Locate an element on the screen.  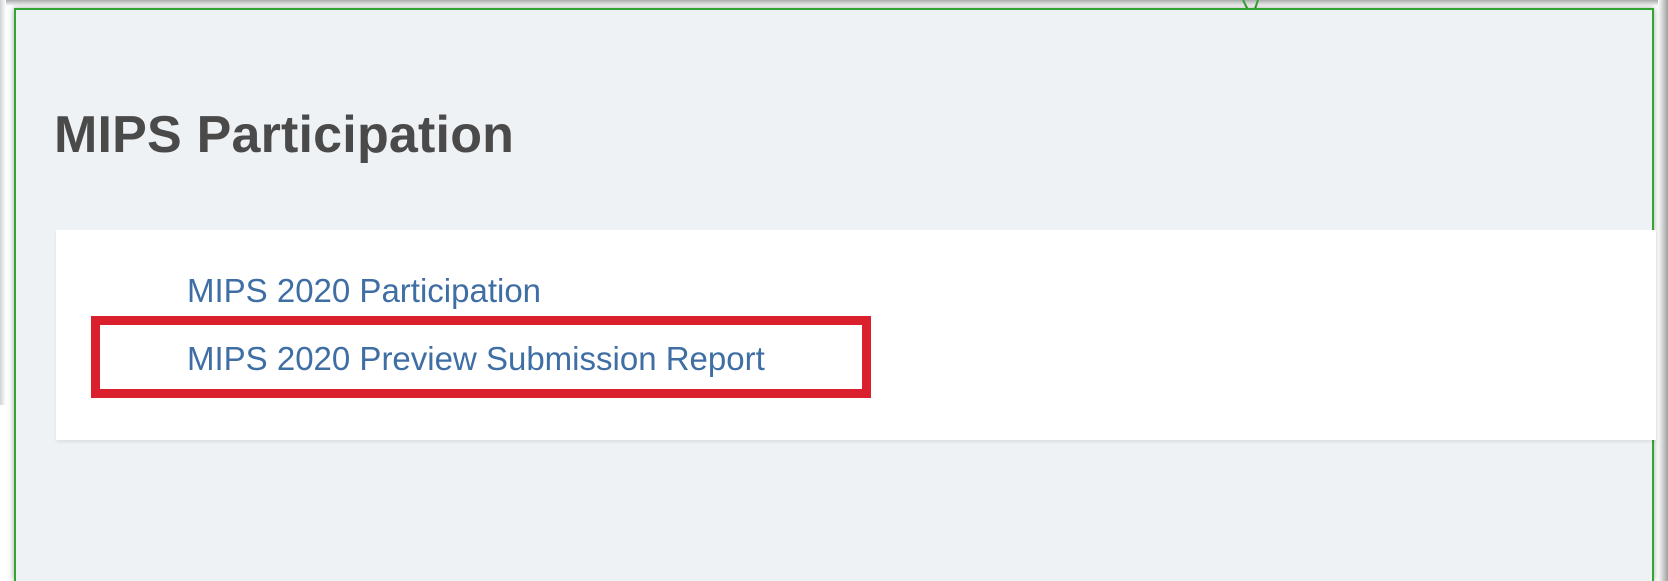
screen-edge-shadow-top is located at coordinates (834, 3).